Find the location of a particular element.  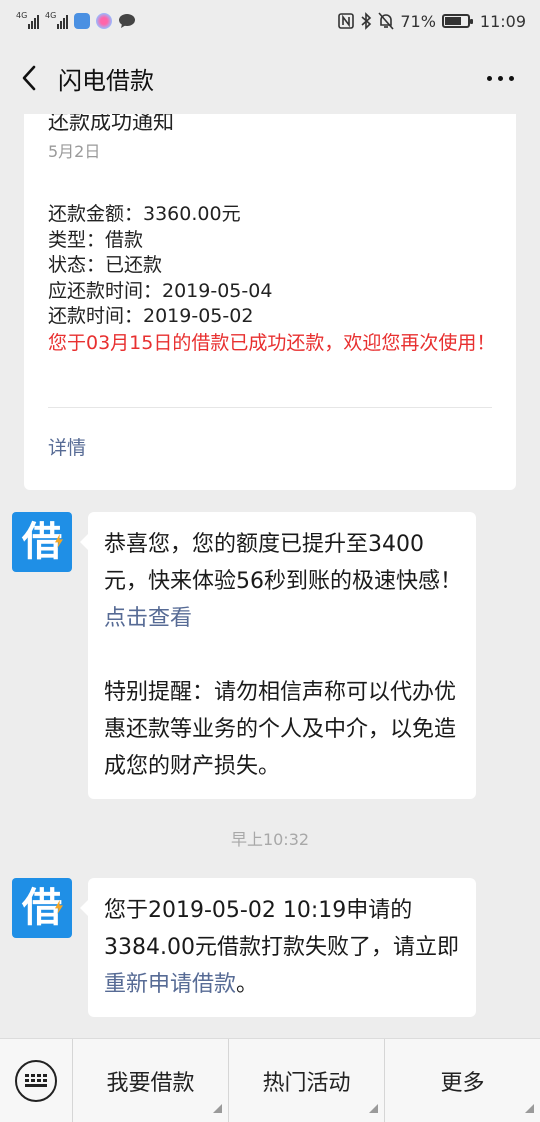

warning-text: 特别提醒：请勿相信声称可以代办优惠还款等业务的个人及中介，以免造成您的财产损失。 is located at coordinates (280, 729).